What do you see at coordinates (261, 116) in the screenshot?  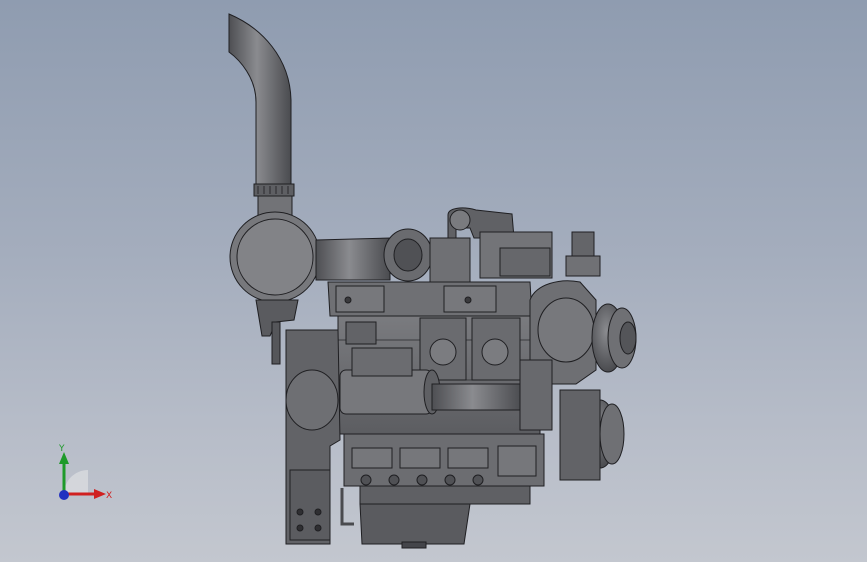 I see `exhaust-stack` at bounding box center [261, 116].